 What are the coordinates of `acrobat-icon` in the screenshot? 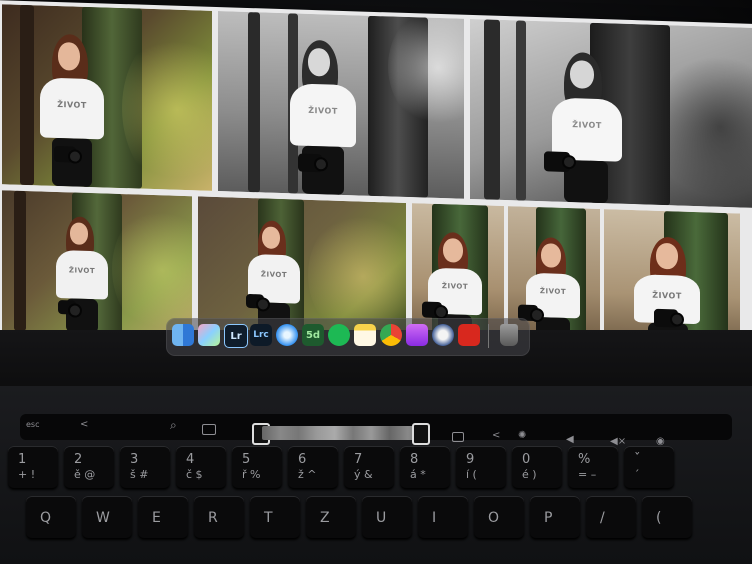 It's located at (469, 335).